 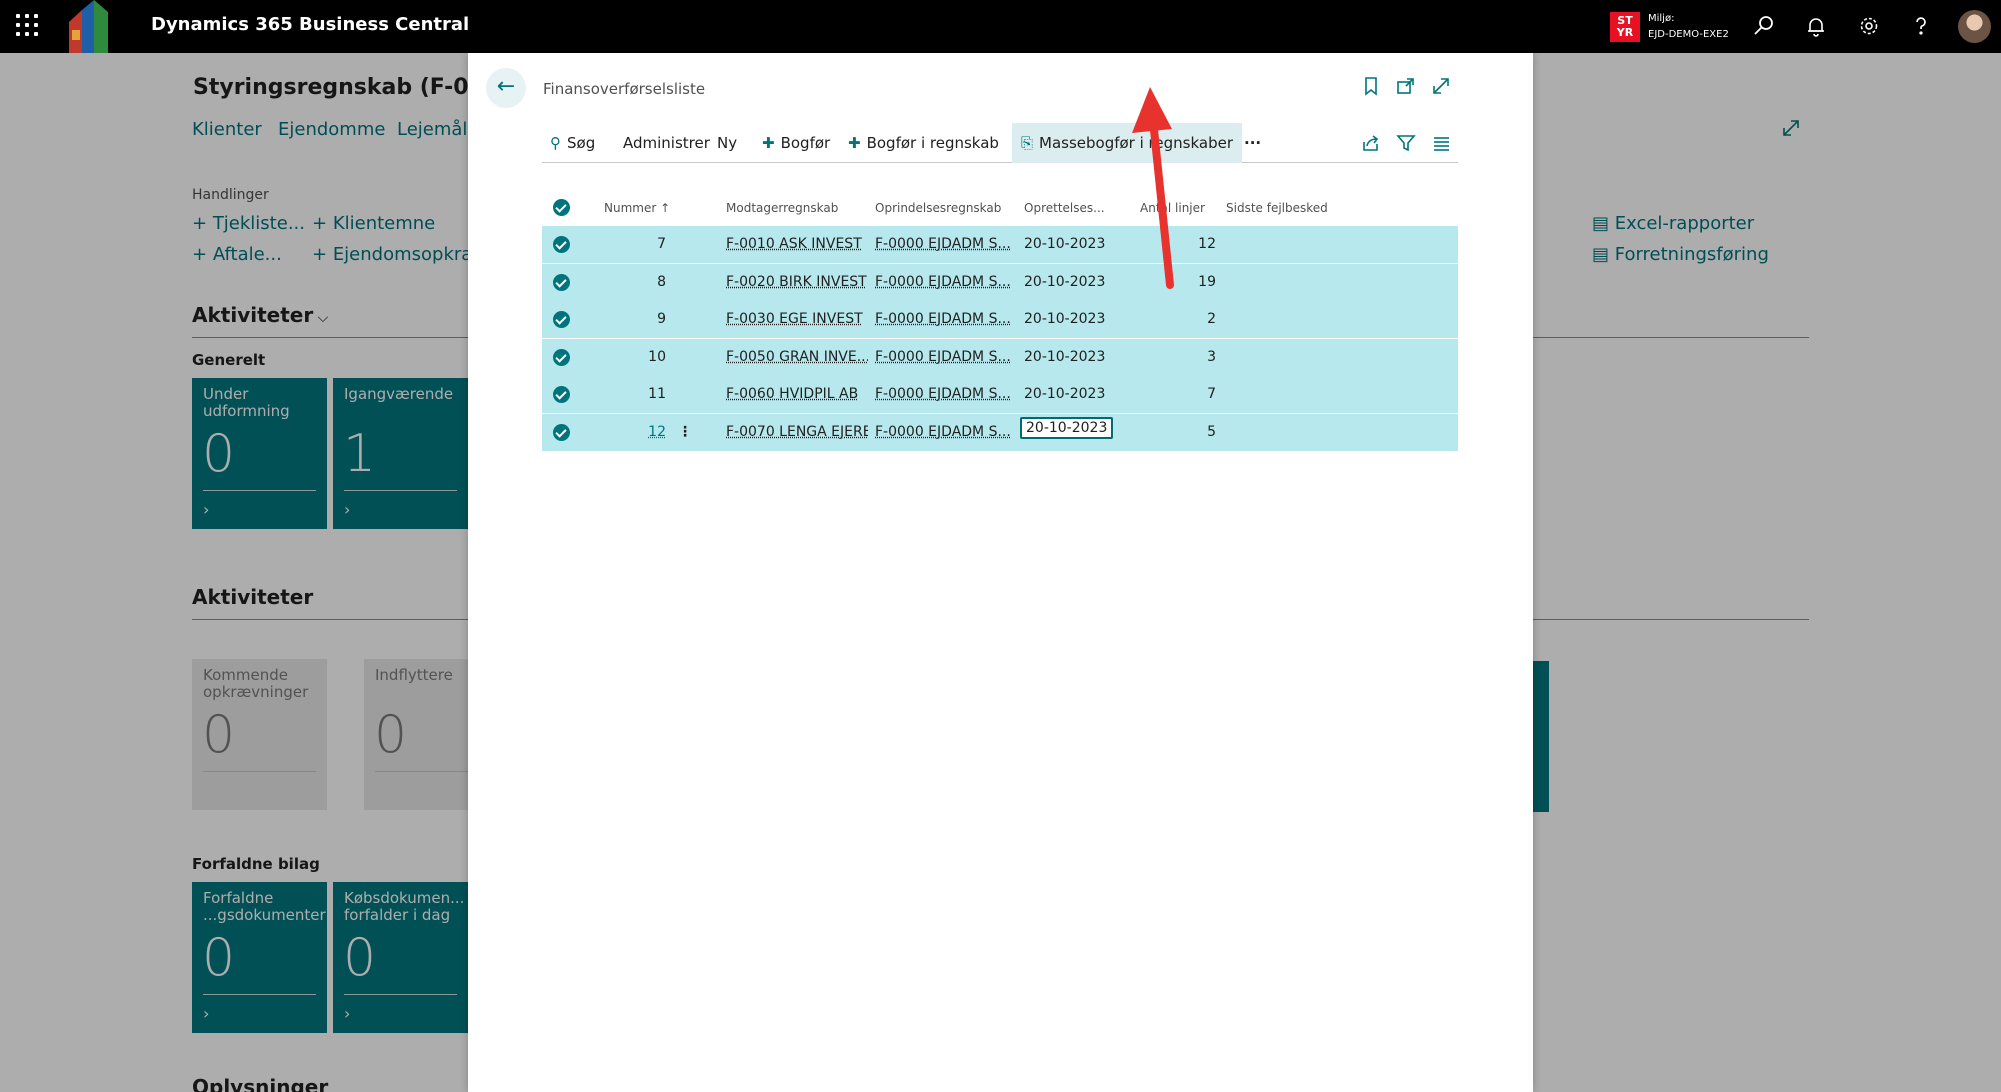 I want to click on expand-dialog-icon, so click(x=1441, y=86).